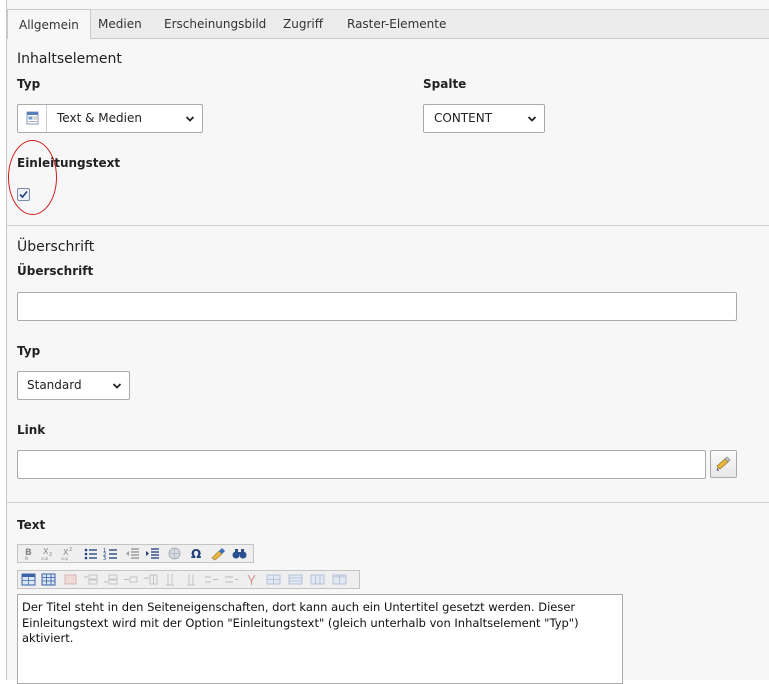 This screenshot has height=684, width=769. What do you see at coordinates (55, 271) in the screenshot?
I see `header-label: Überschrift` at bounding box center [55, 271].